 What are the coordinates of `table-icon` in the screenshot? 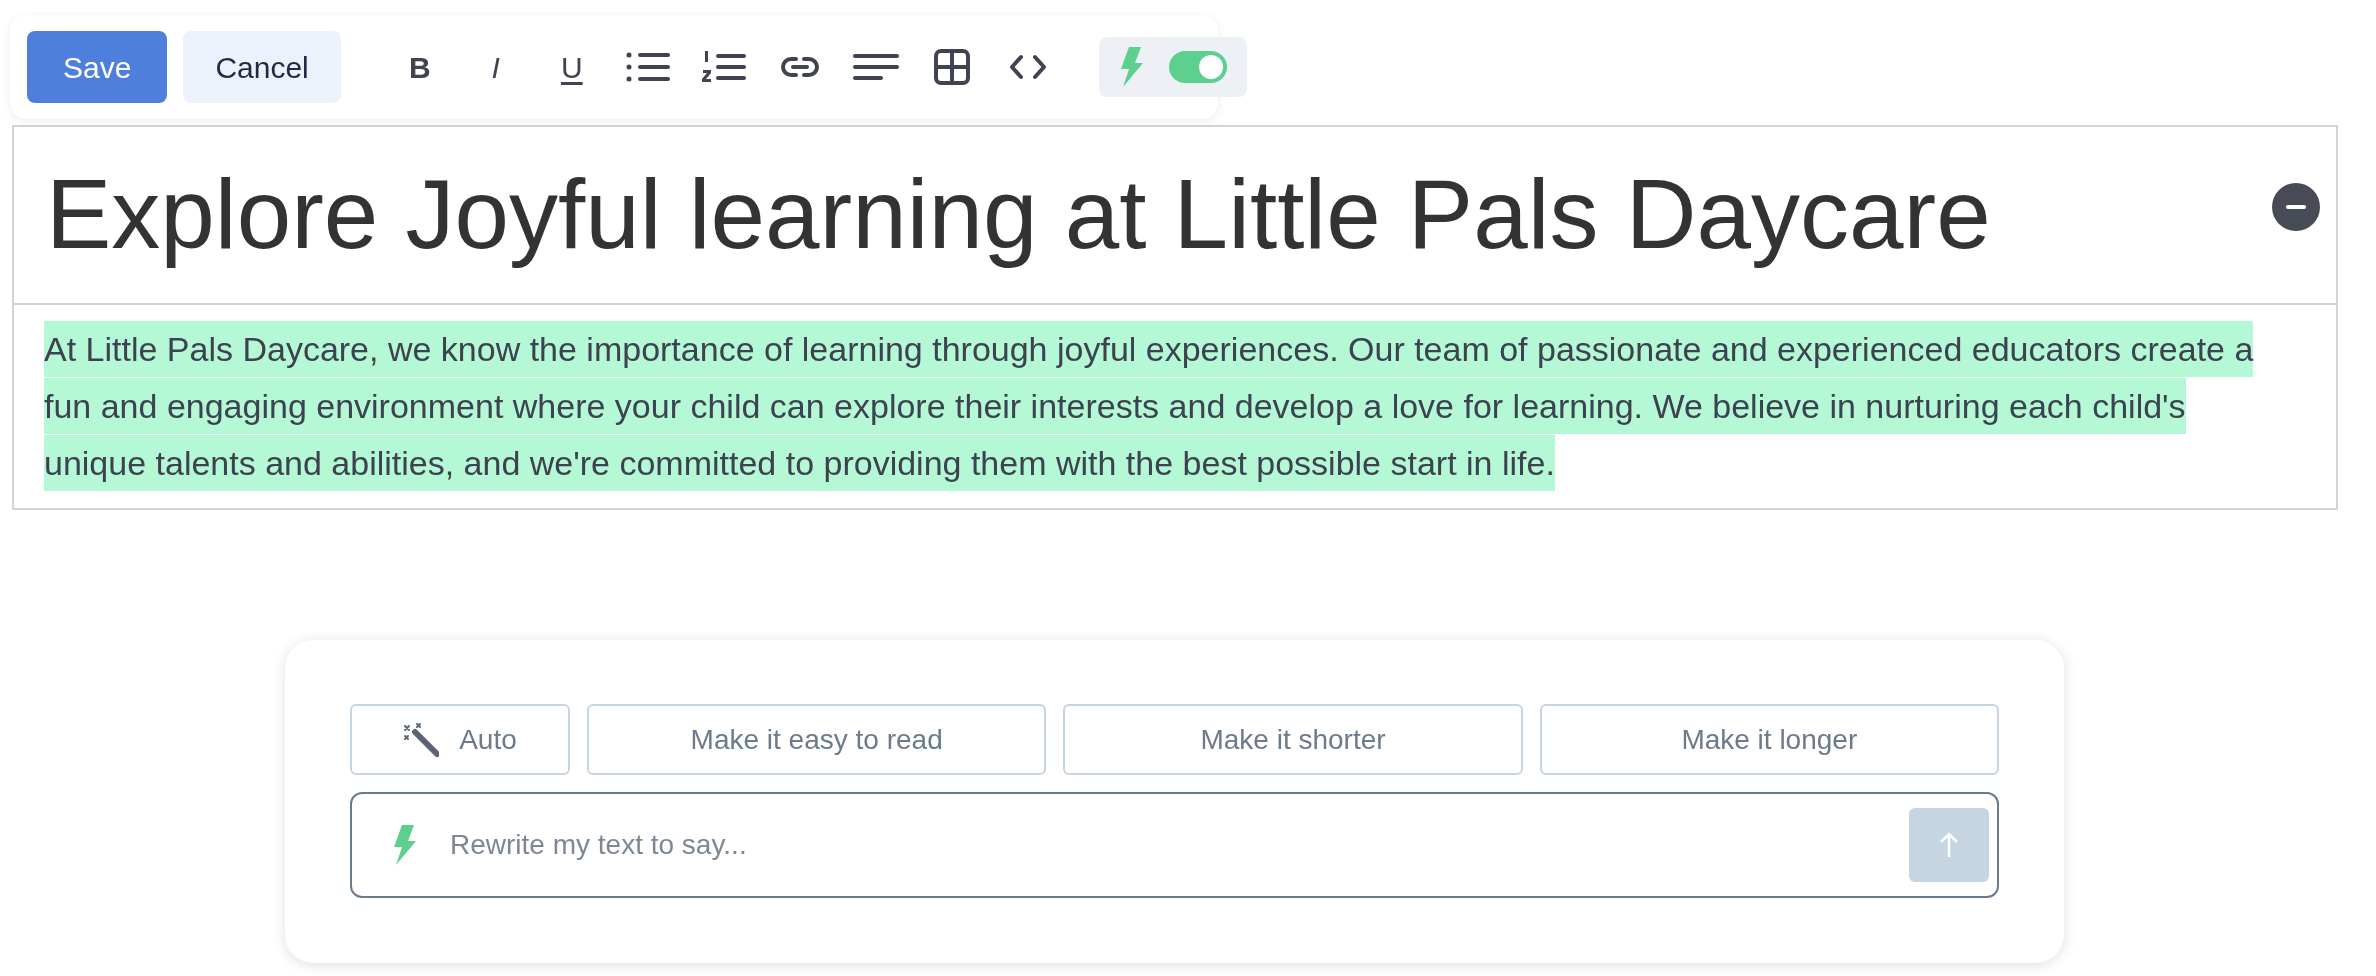 It's located at (951, 67).